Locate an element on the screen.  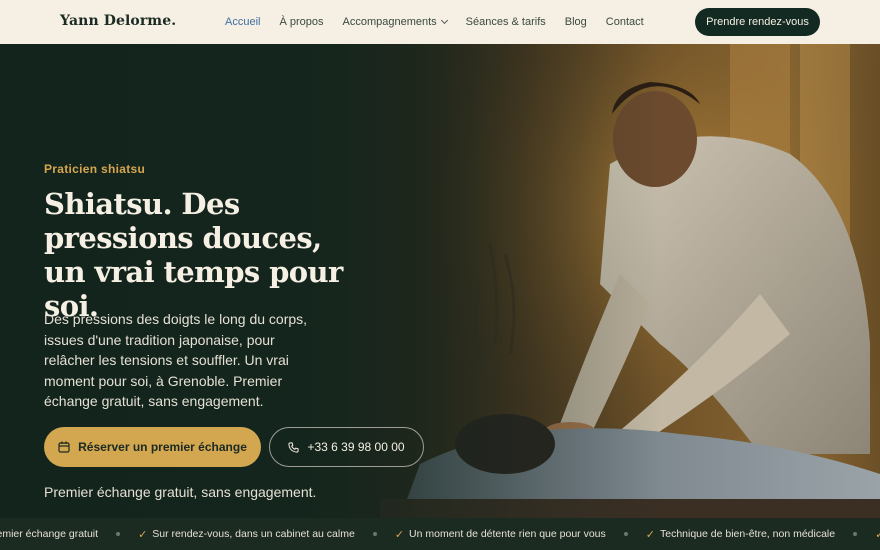
phone-icon is located at coordinates (294, 447).